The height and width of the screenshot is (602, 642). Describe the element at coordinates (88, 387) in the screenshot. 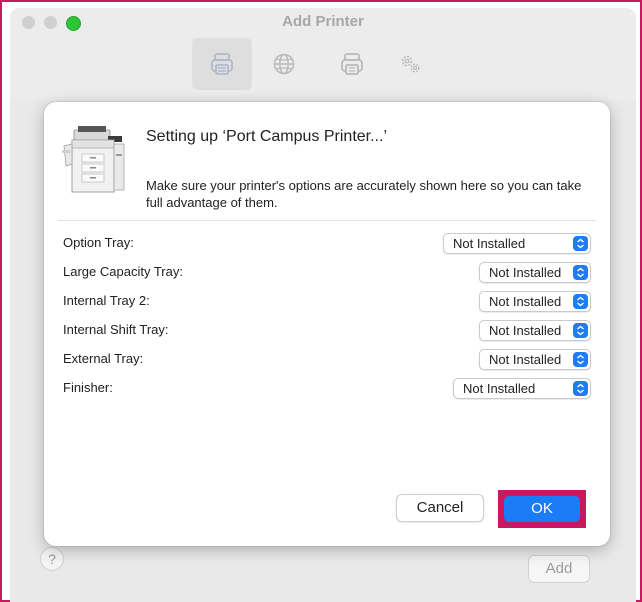

I see `option-label: Finisher:` at that location.